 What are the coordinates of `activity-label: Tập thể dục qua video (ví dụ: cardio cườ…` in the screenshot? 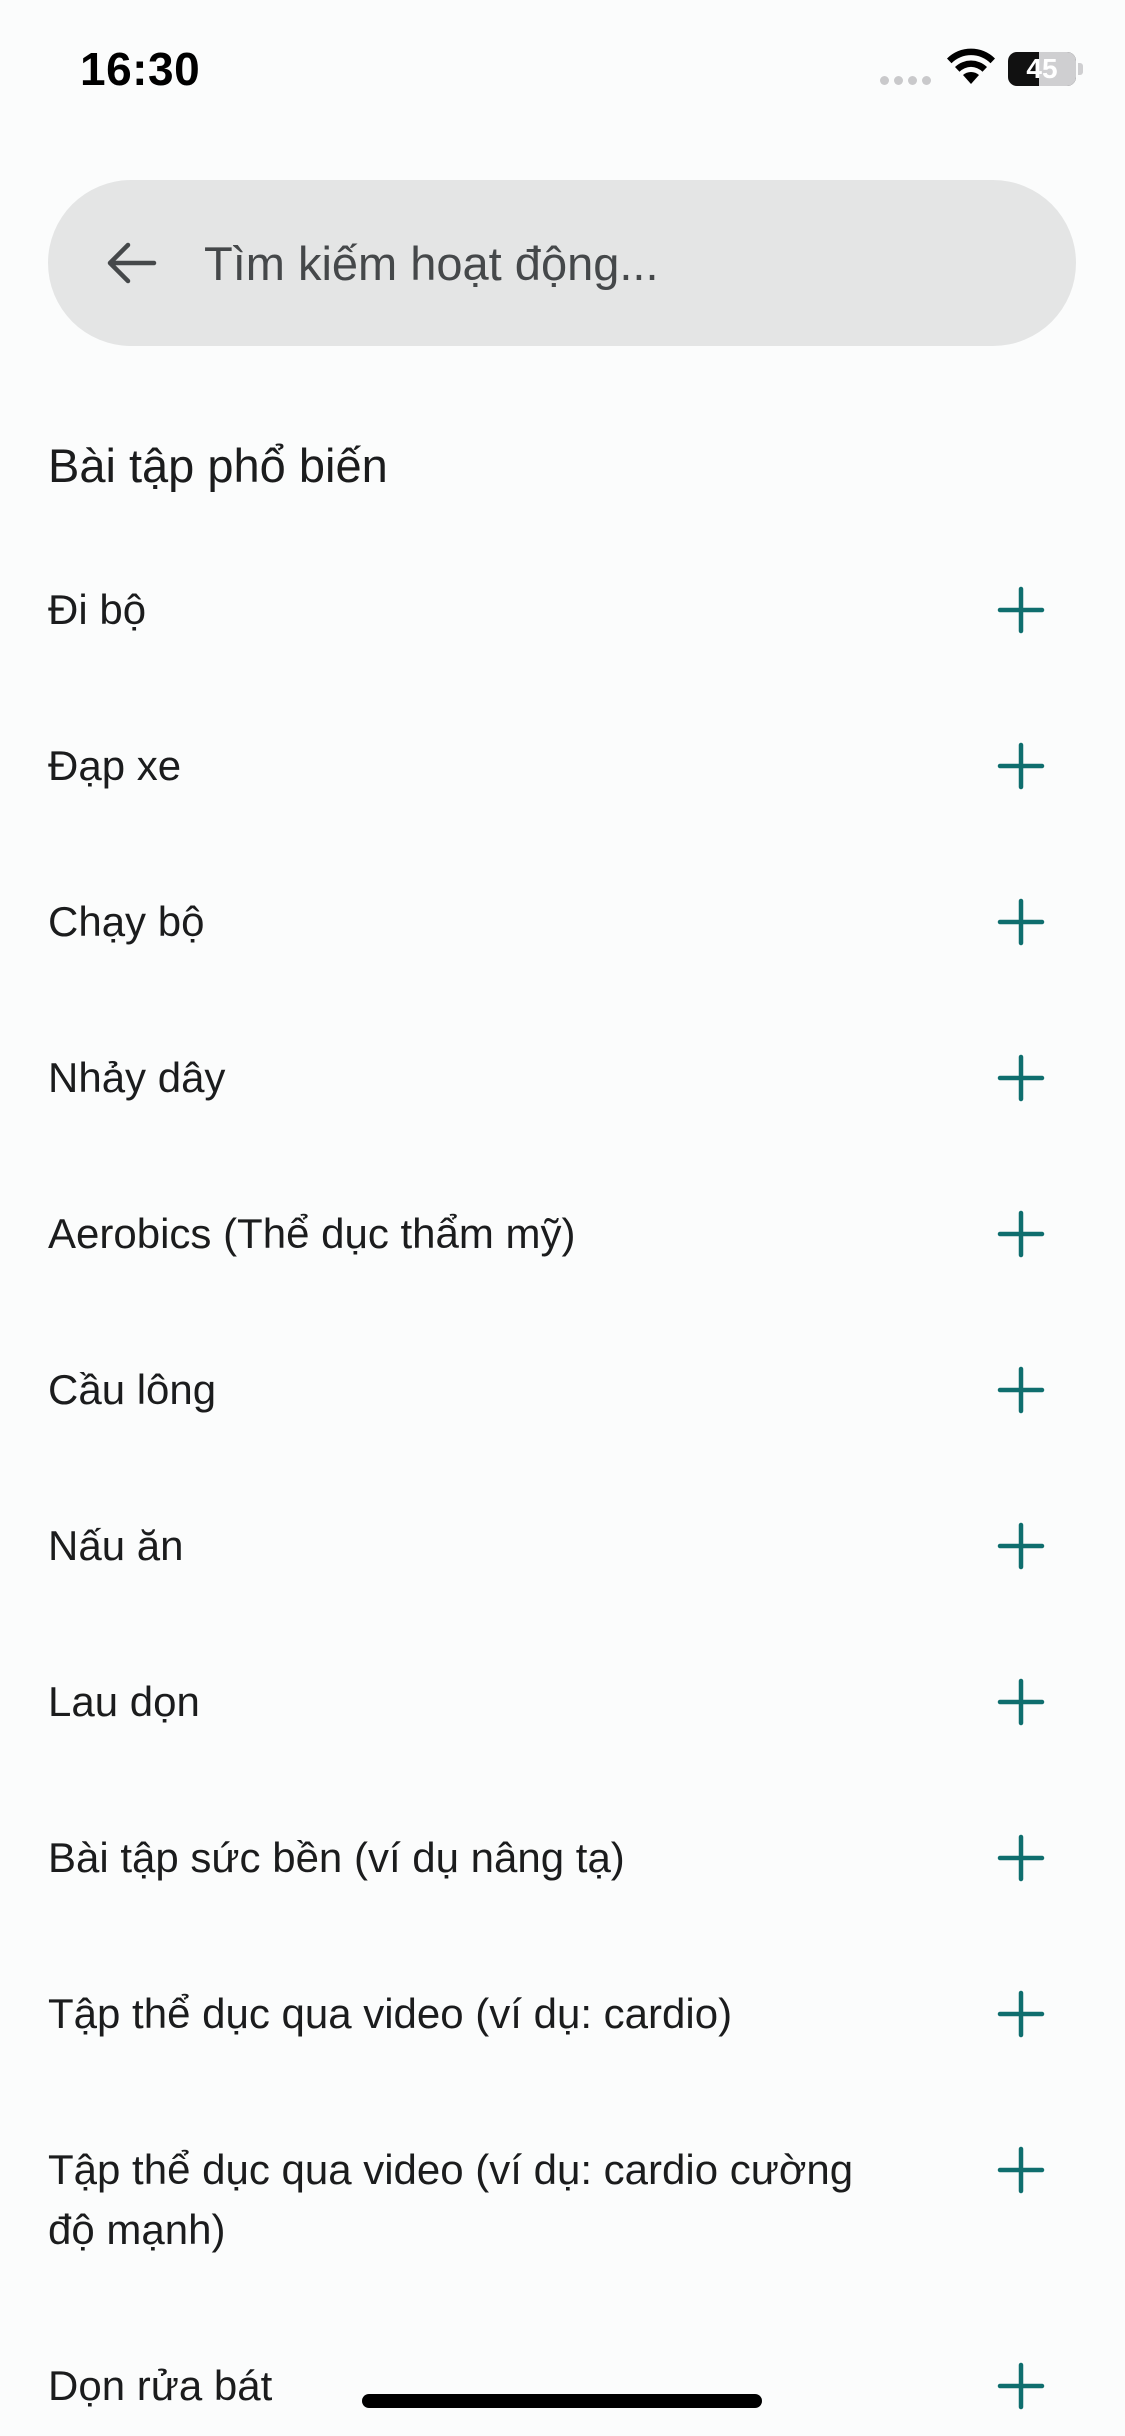 It's located at (451, 2199).